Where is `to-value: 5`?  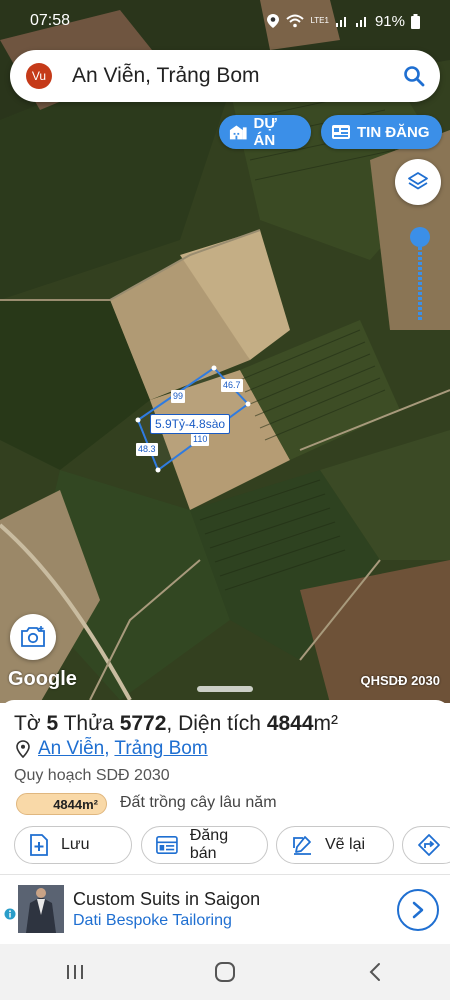
to-value: 5 is located at coordinates (52, 723).